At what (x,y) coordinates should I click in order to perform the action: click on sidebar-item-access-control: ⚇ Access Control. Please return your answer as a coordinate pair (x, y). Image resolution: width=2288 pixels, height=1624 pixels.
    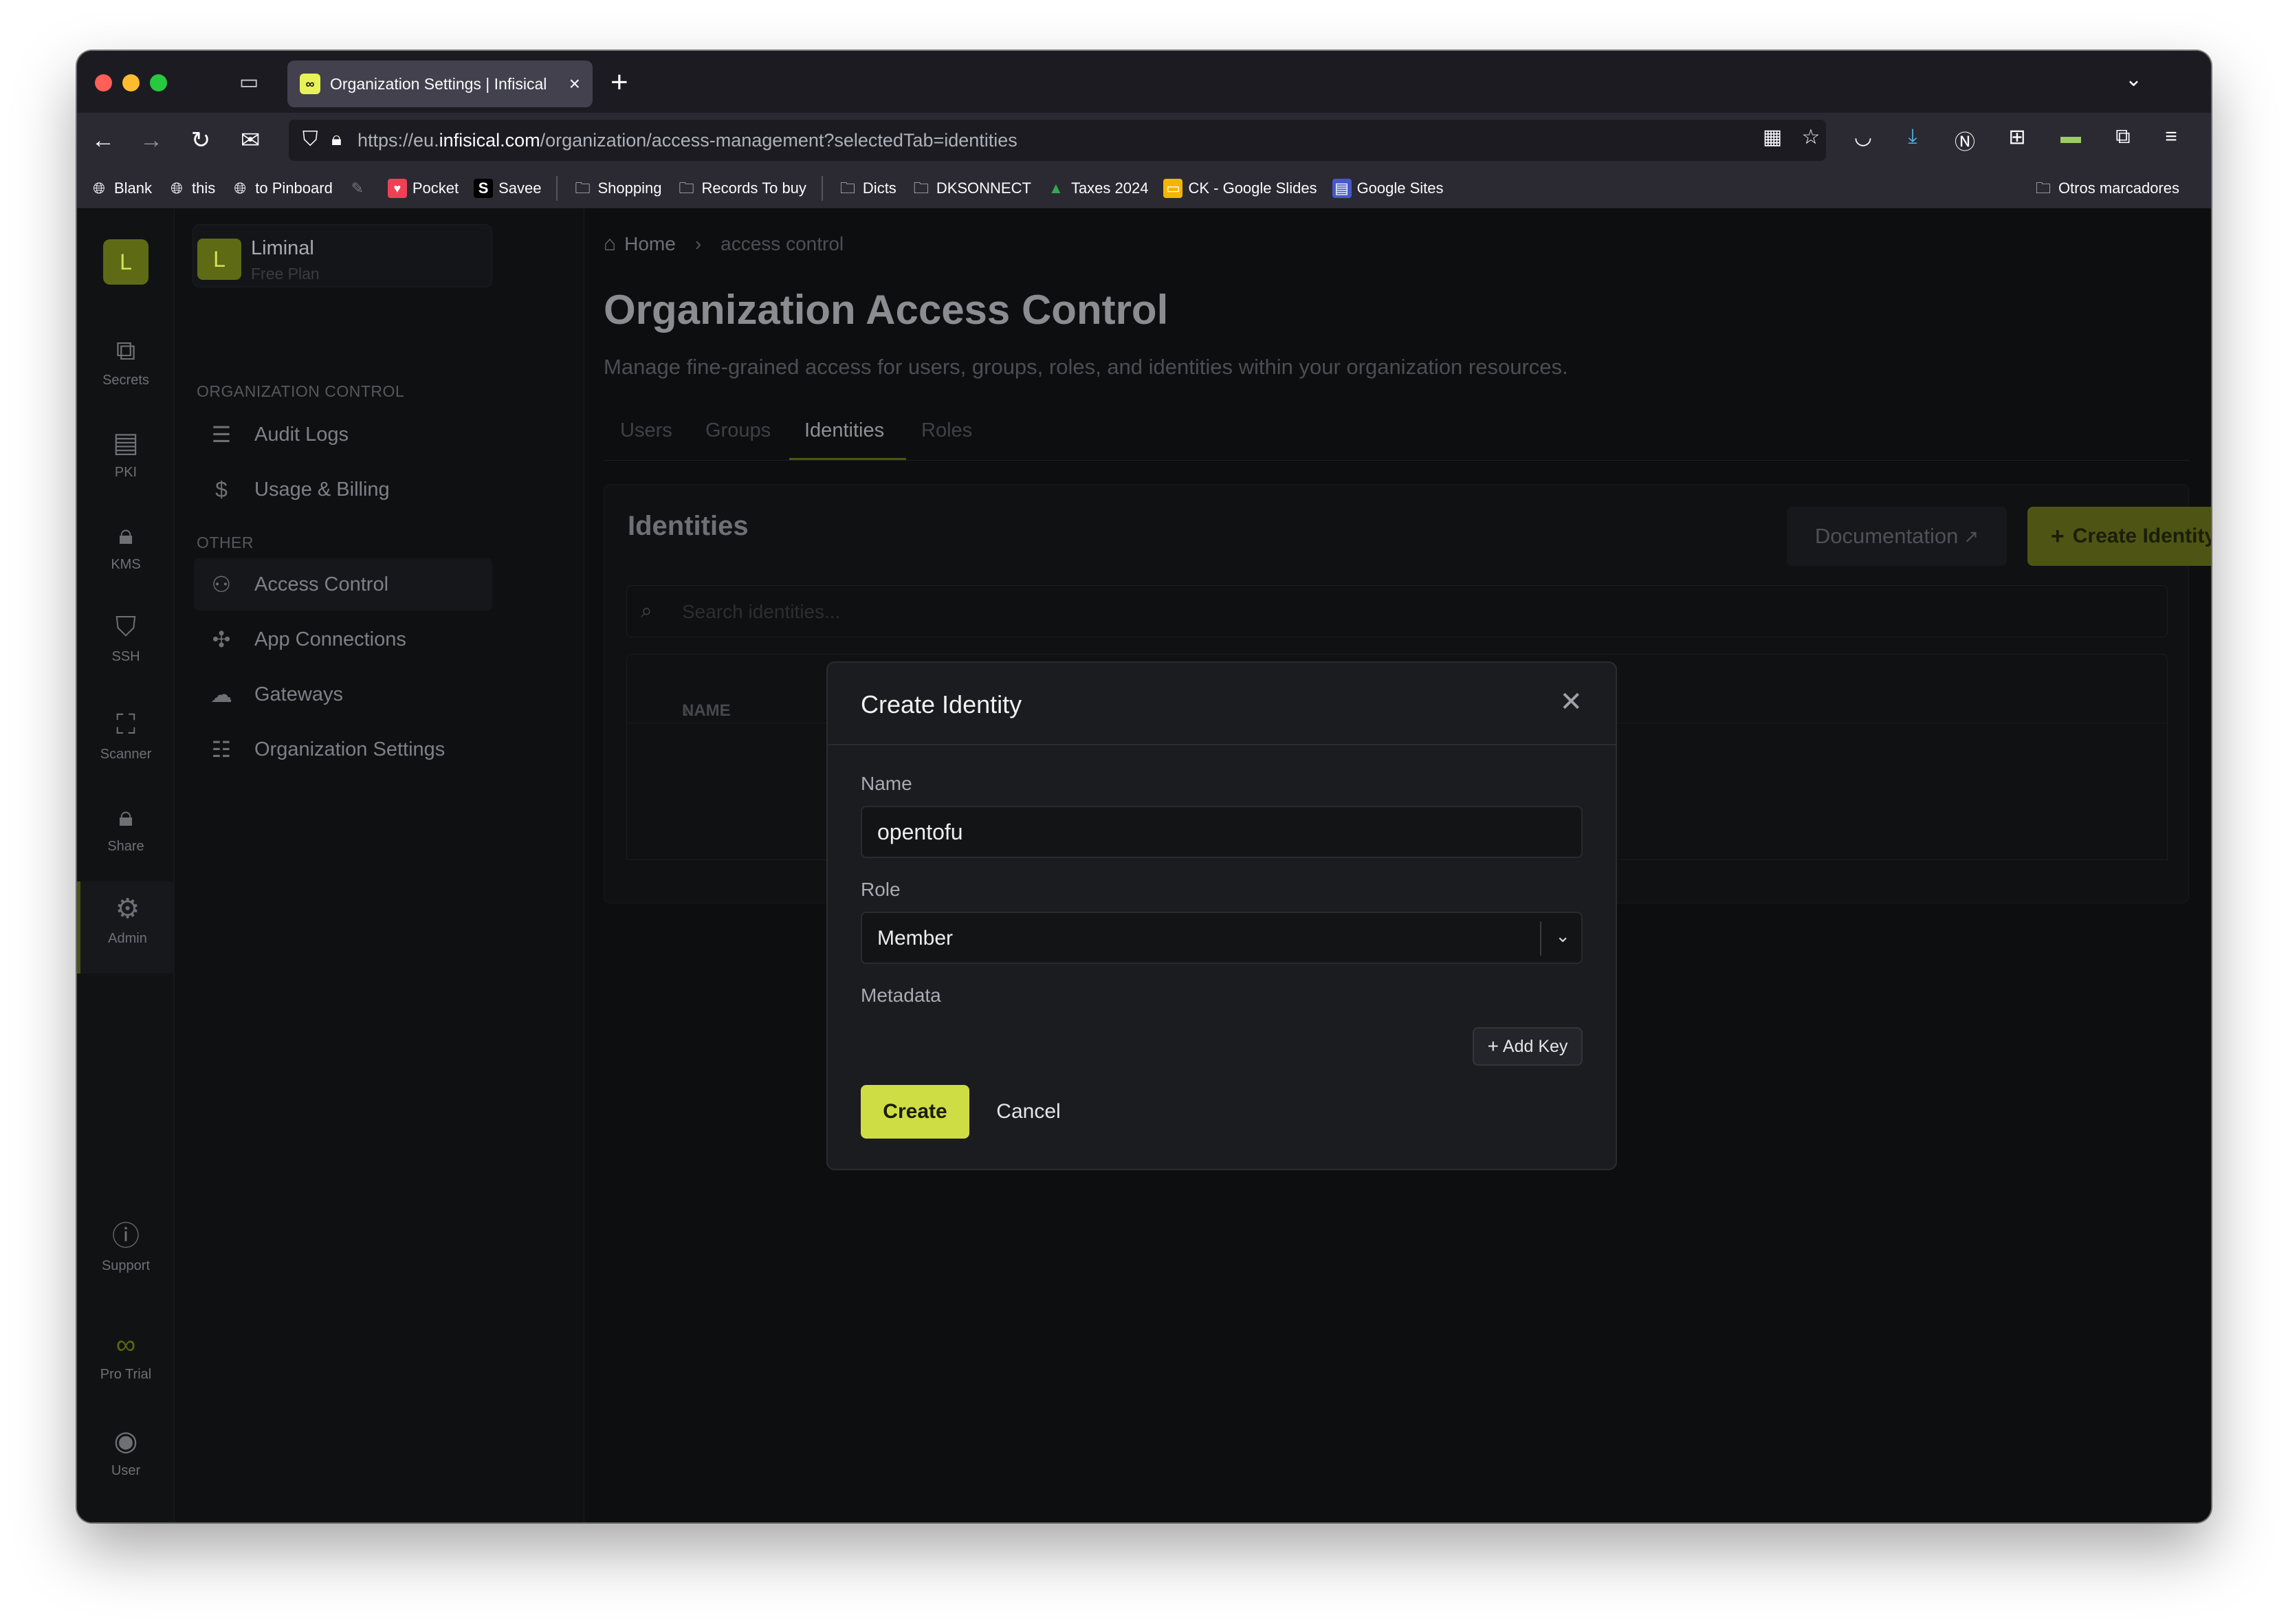
    Looking at the image, I should click on (343, 584).